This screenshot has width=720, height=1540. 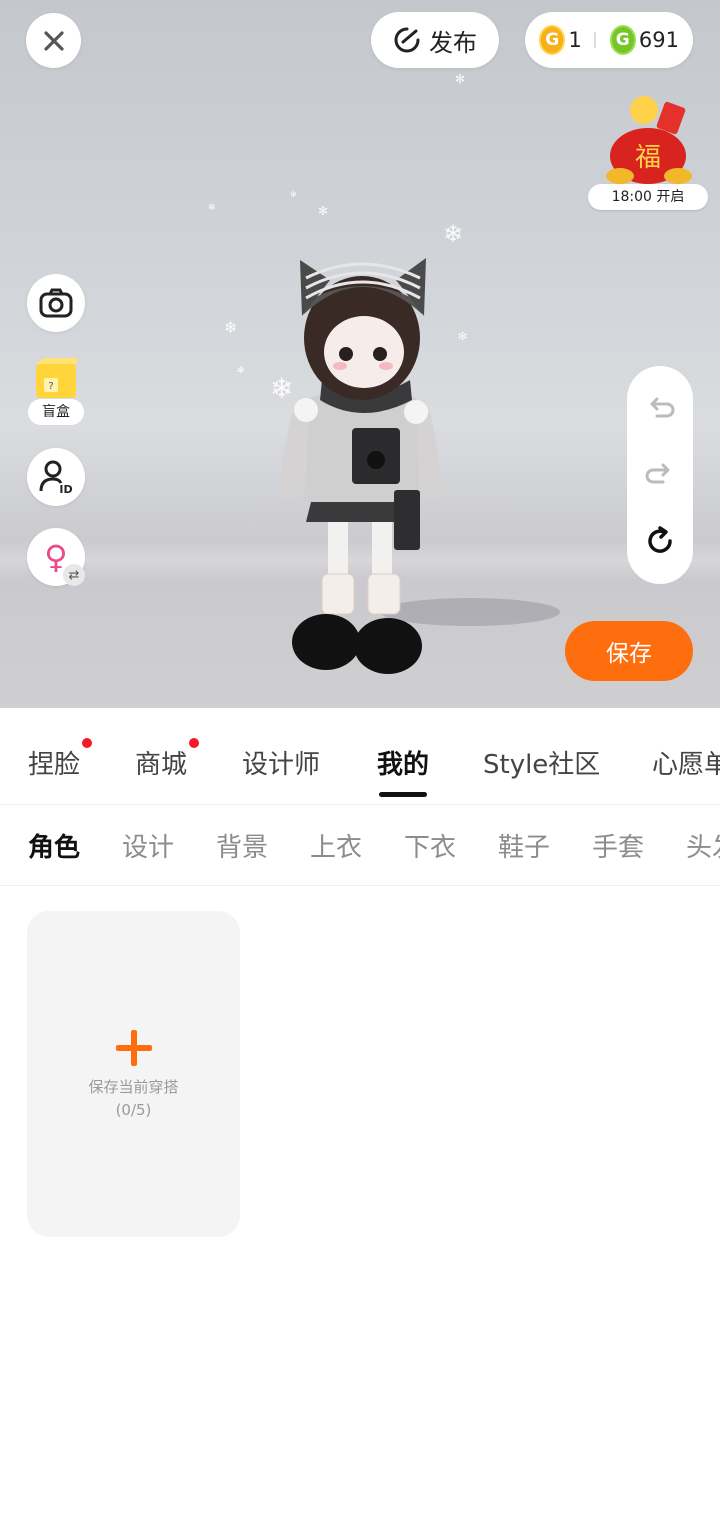 I want to click on svg-text: 福, so click(x=648, y=158).